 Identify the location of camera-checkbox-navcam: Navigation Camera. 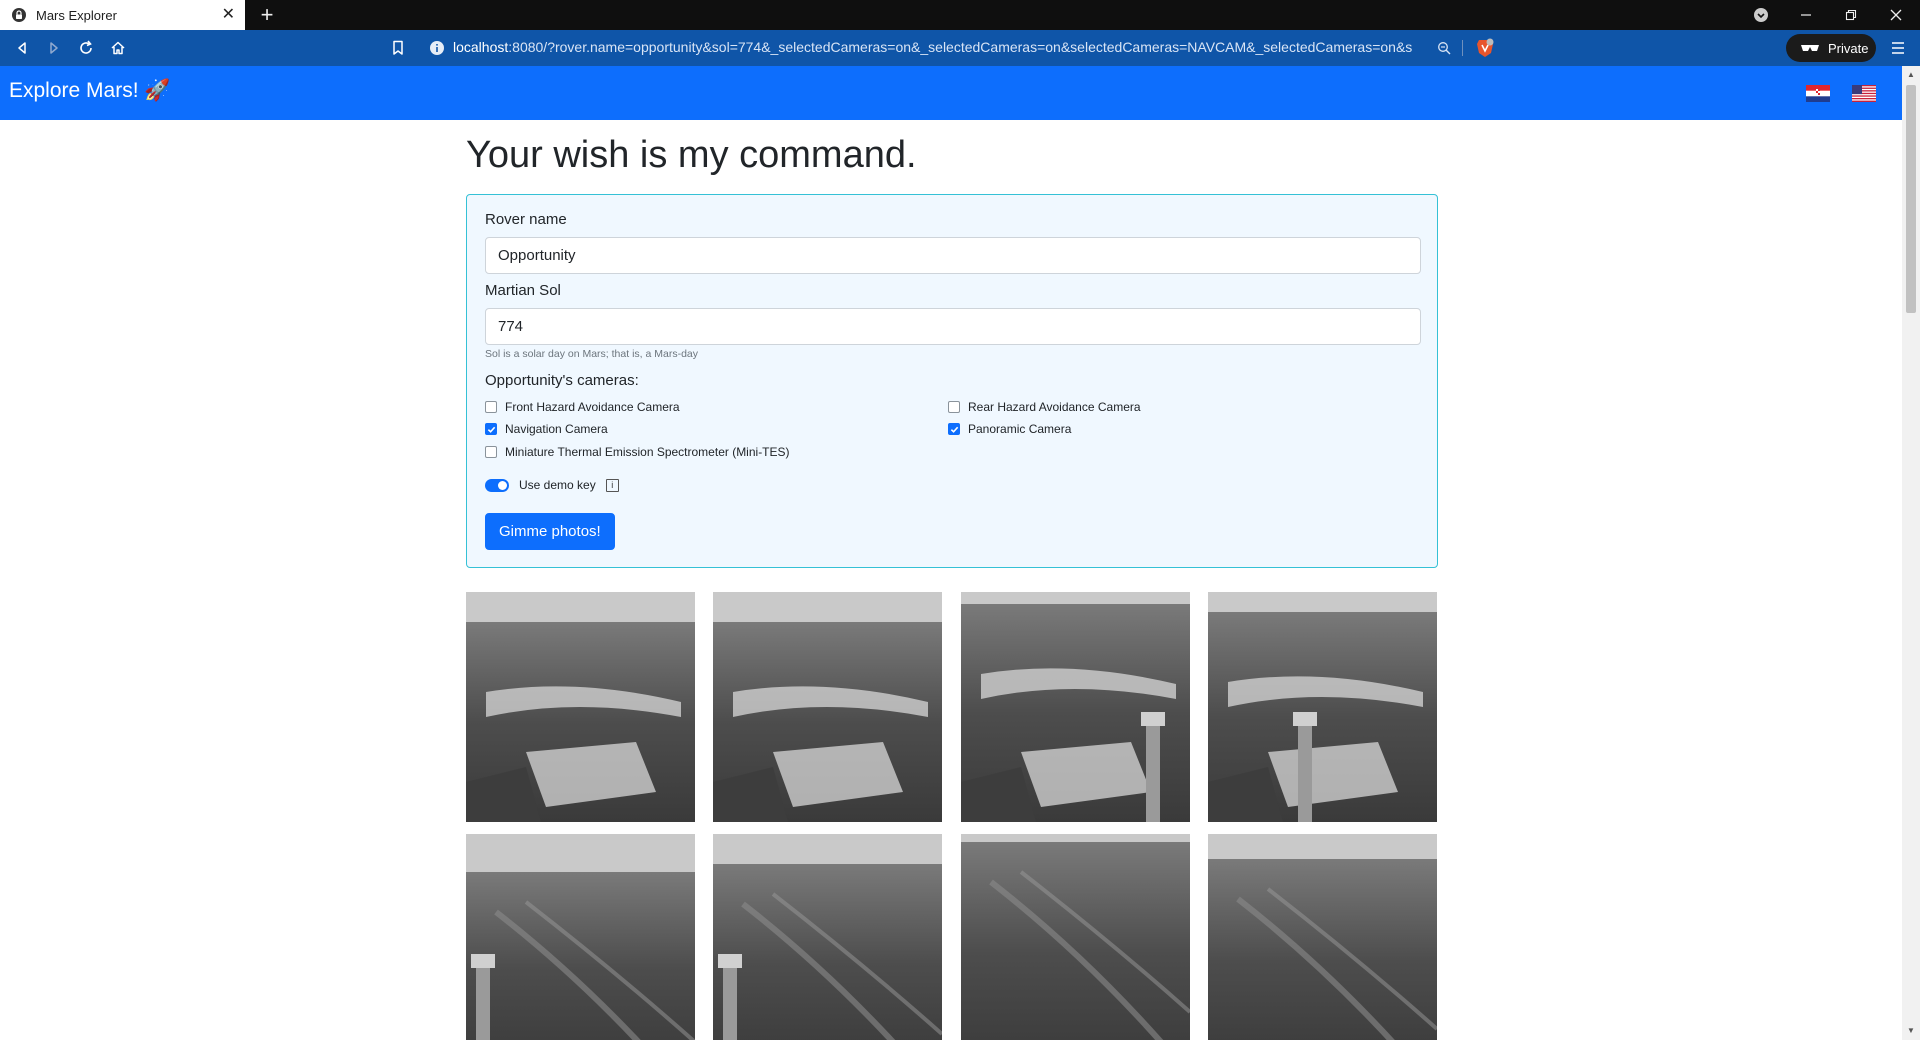
(546, 429).